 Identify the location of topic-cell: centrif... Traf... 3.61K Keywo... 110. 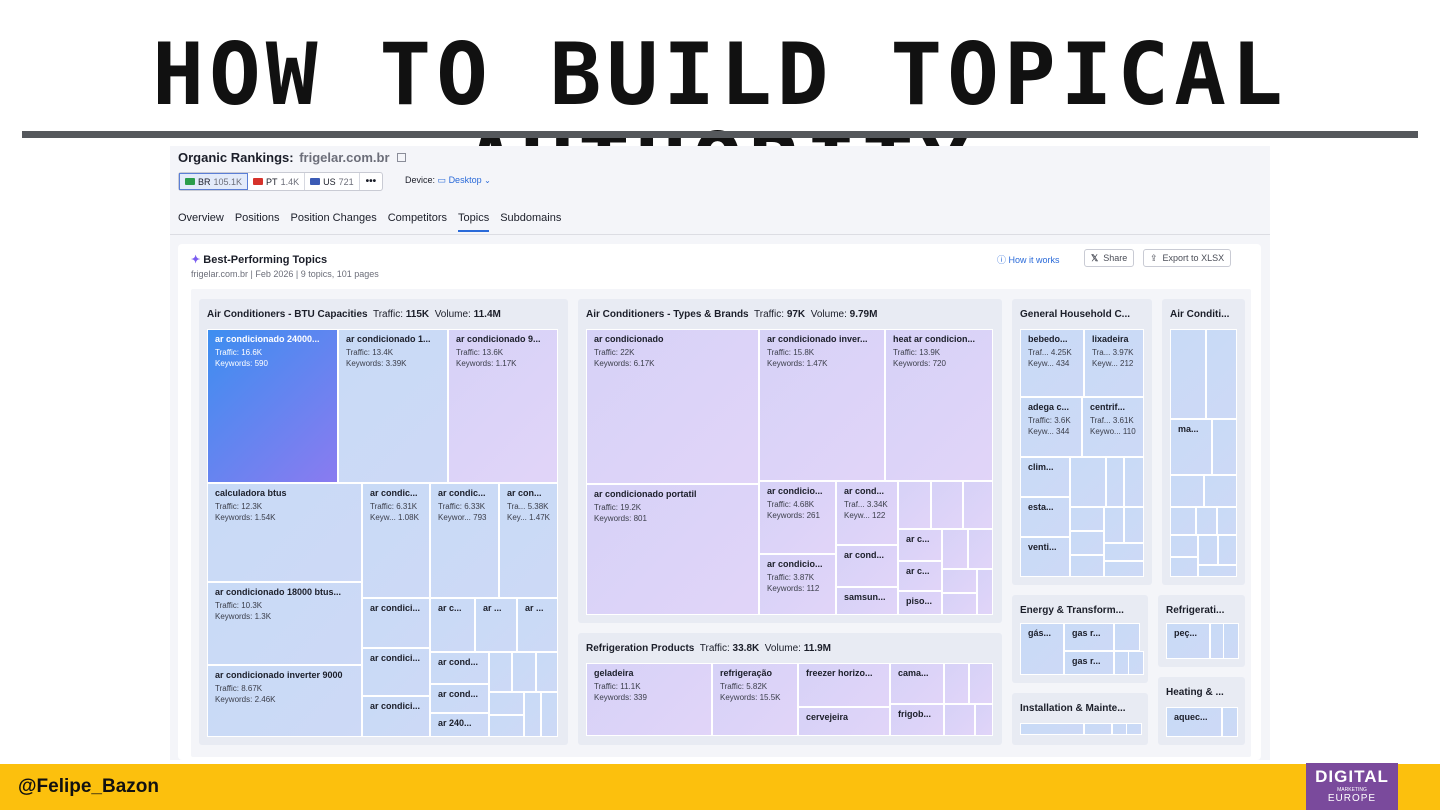
(1113, 427).